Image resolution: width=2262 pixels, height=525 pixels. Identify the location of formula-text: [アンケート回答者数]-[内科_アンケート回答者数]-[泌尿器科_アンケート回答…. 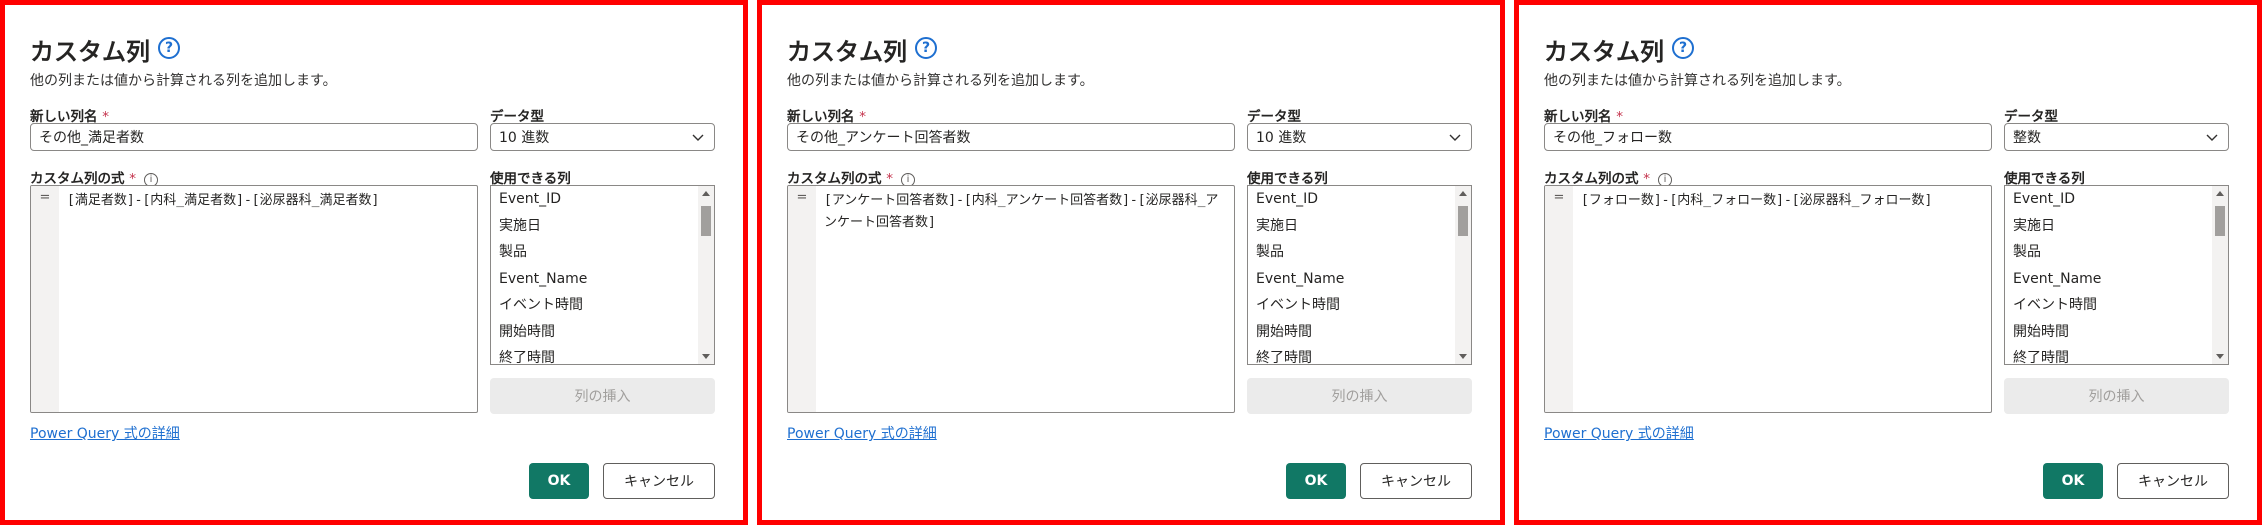
(1026, 212).